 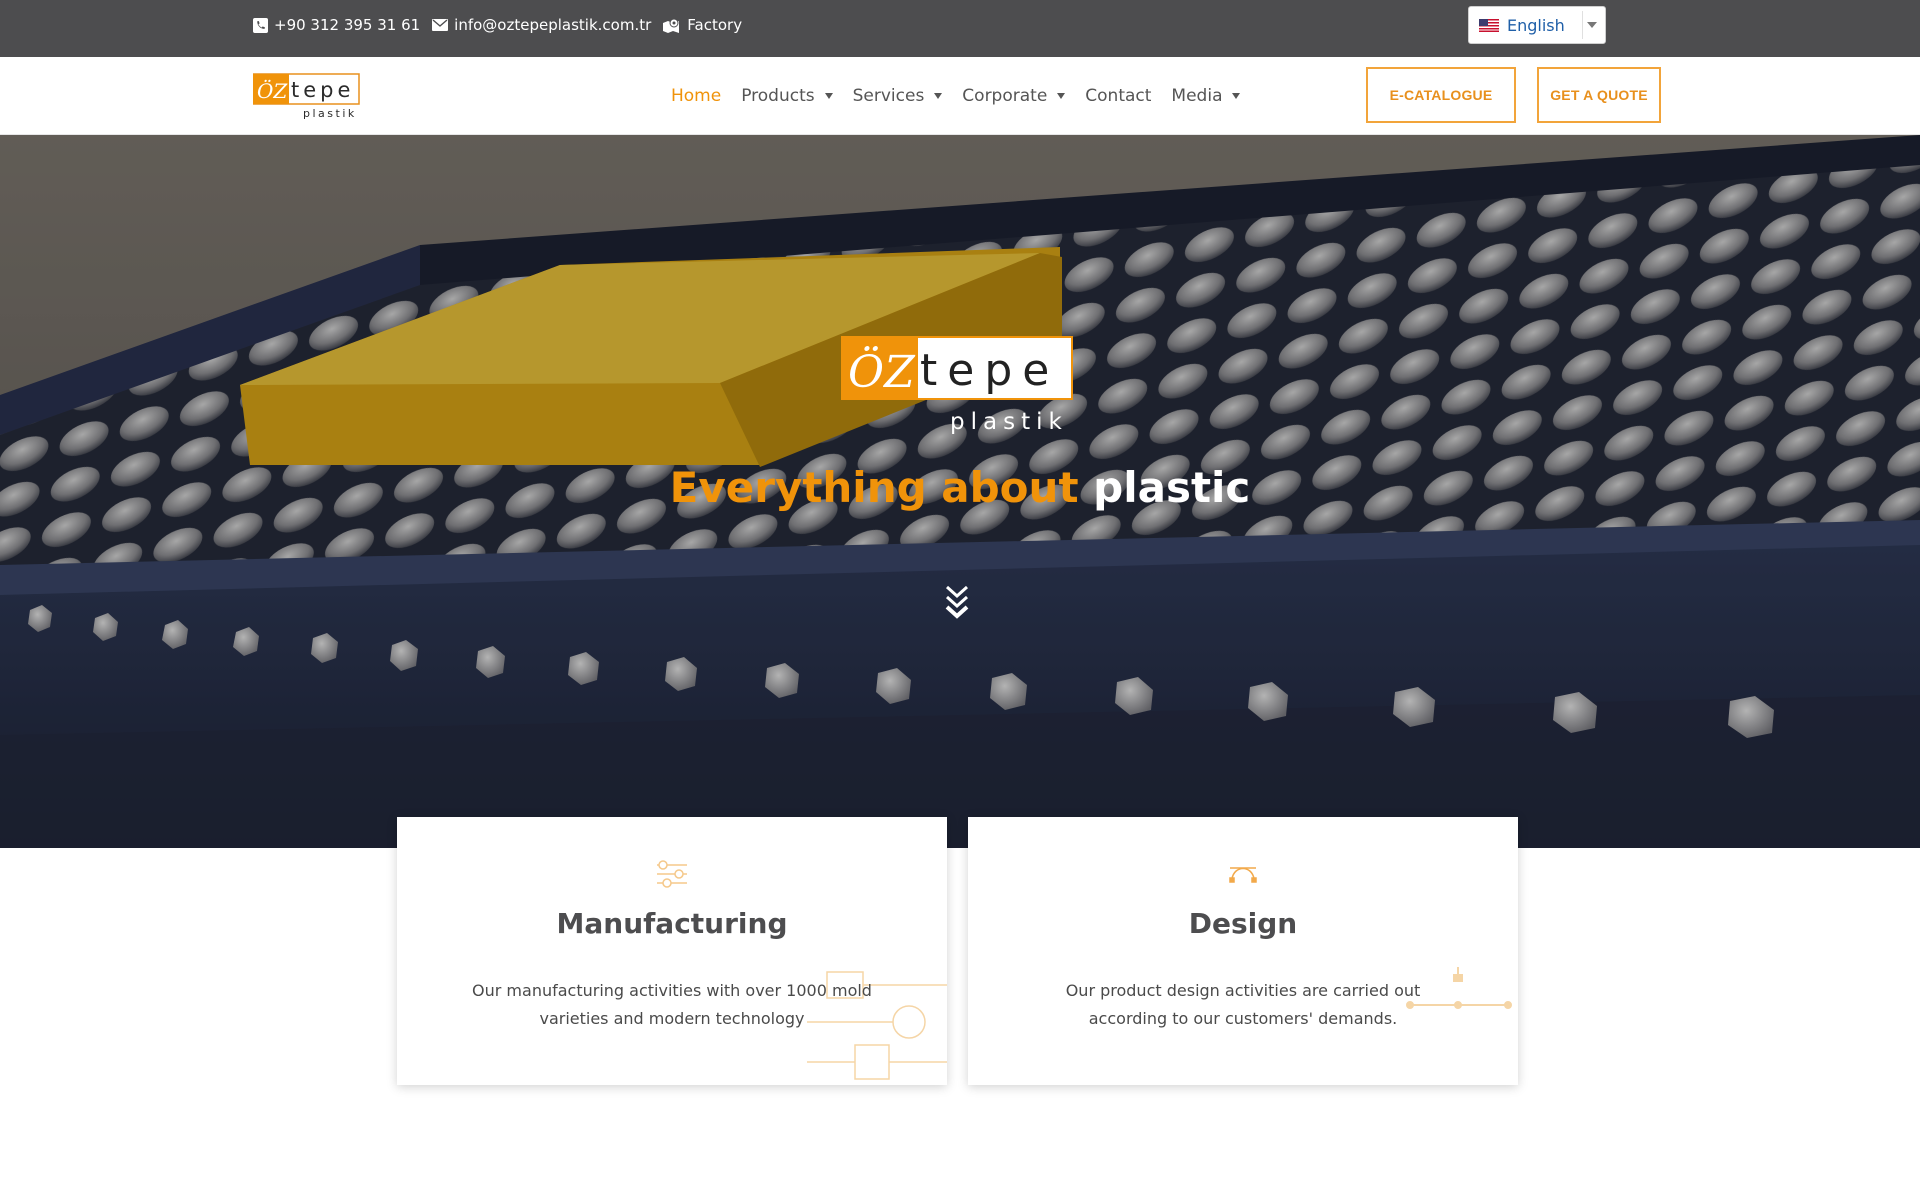 What do you see at coordinates (672, 923) in the screenshot?
I see `card-title: Manufacturing` at bounding box center [672, 923].